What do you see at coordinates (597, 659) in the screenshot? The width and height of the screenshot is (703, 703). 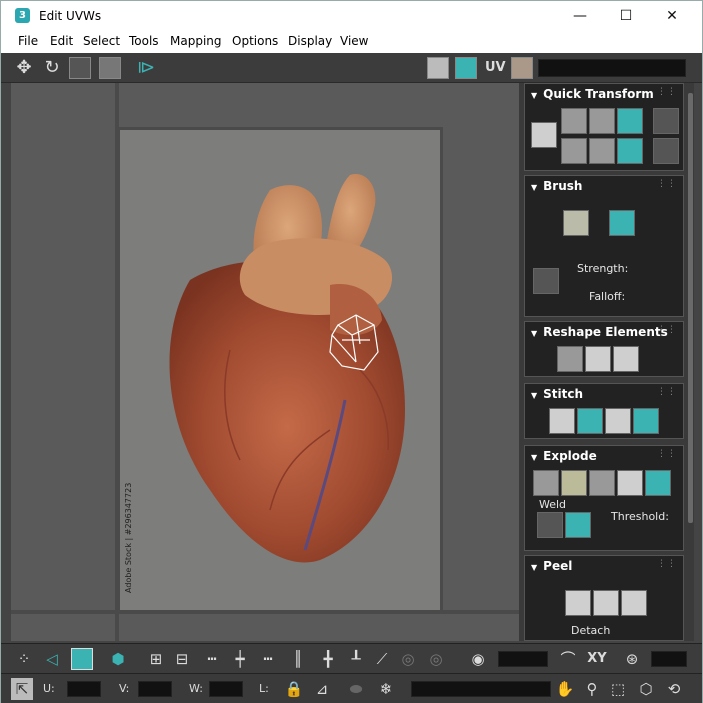 I see `xy-space-toggle: XY` at bounding box center [597, 659].